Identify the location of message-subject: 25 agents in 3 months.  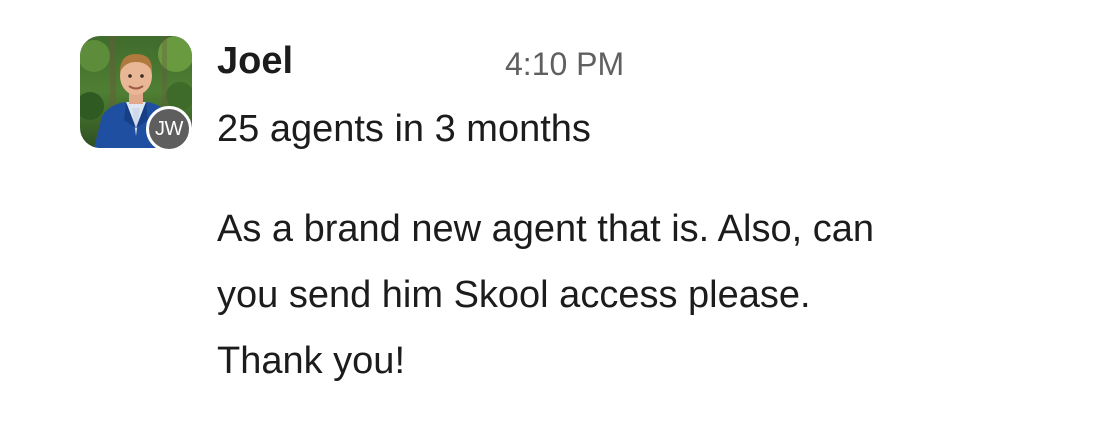
(404, 129).